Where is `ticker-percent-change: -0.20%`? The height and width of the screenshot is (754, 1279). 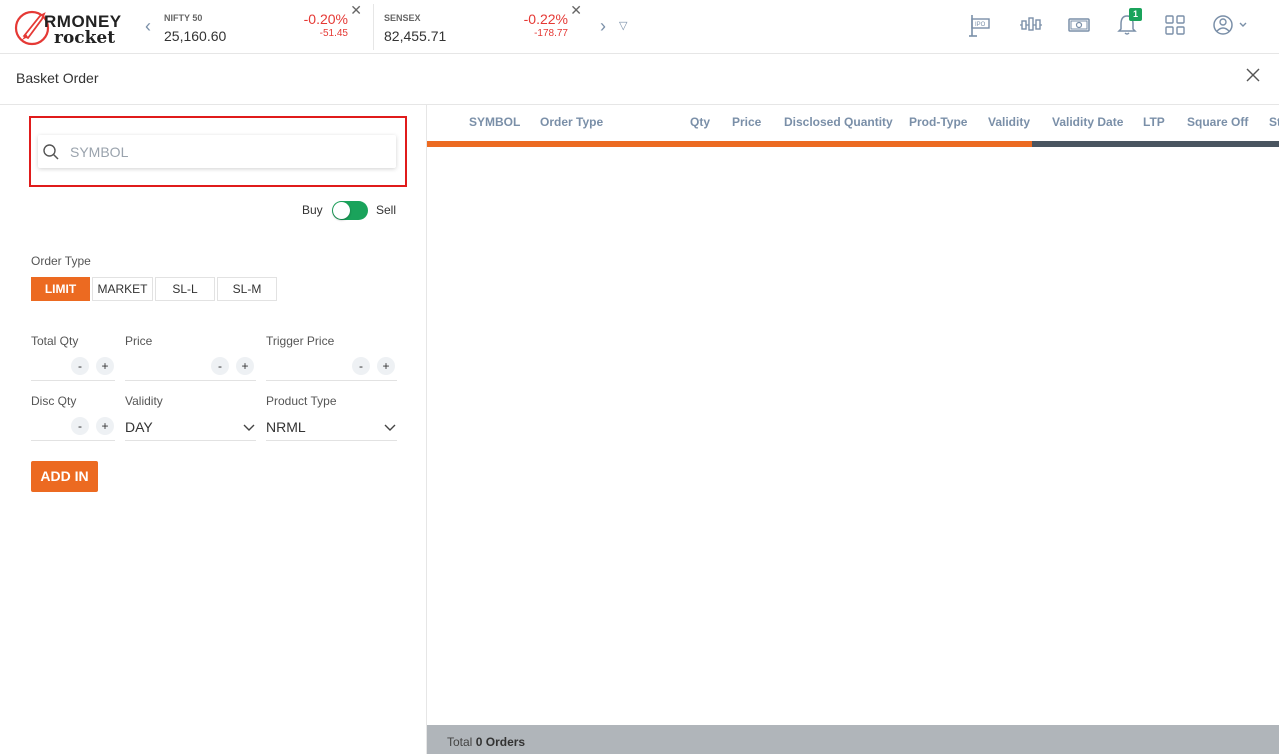
ticker-percent-change: -0.20% is located at coordinates (325, 19).